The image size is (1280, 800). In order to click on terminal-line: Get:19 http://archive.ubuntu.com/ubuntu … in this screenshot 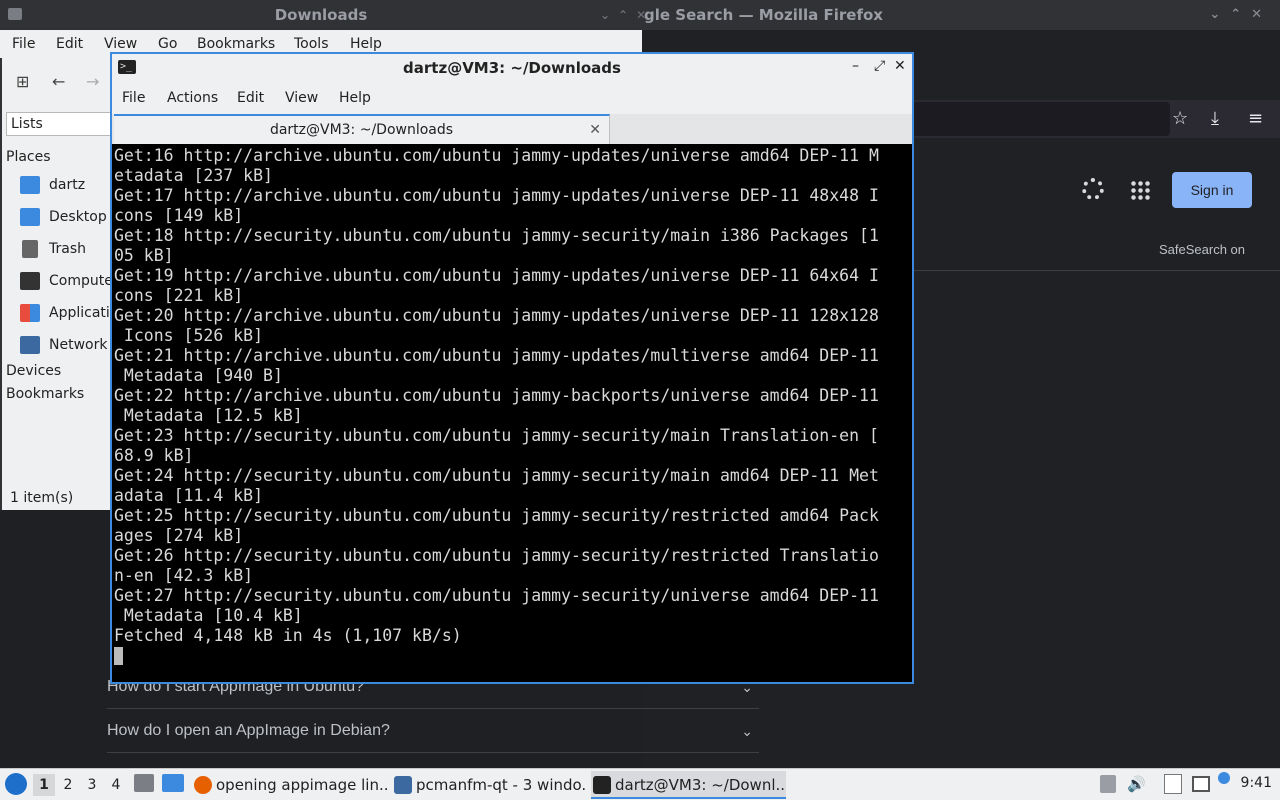, I will do `click(496, 275)`.